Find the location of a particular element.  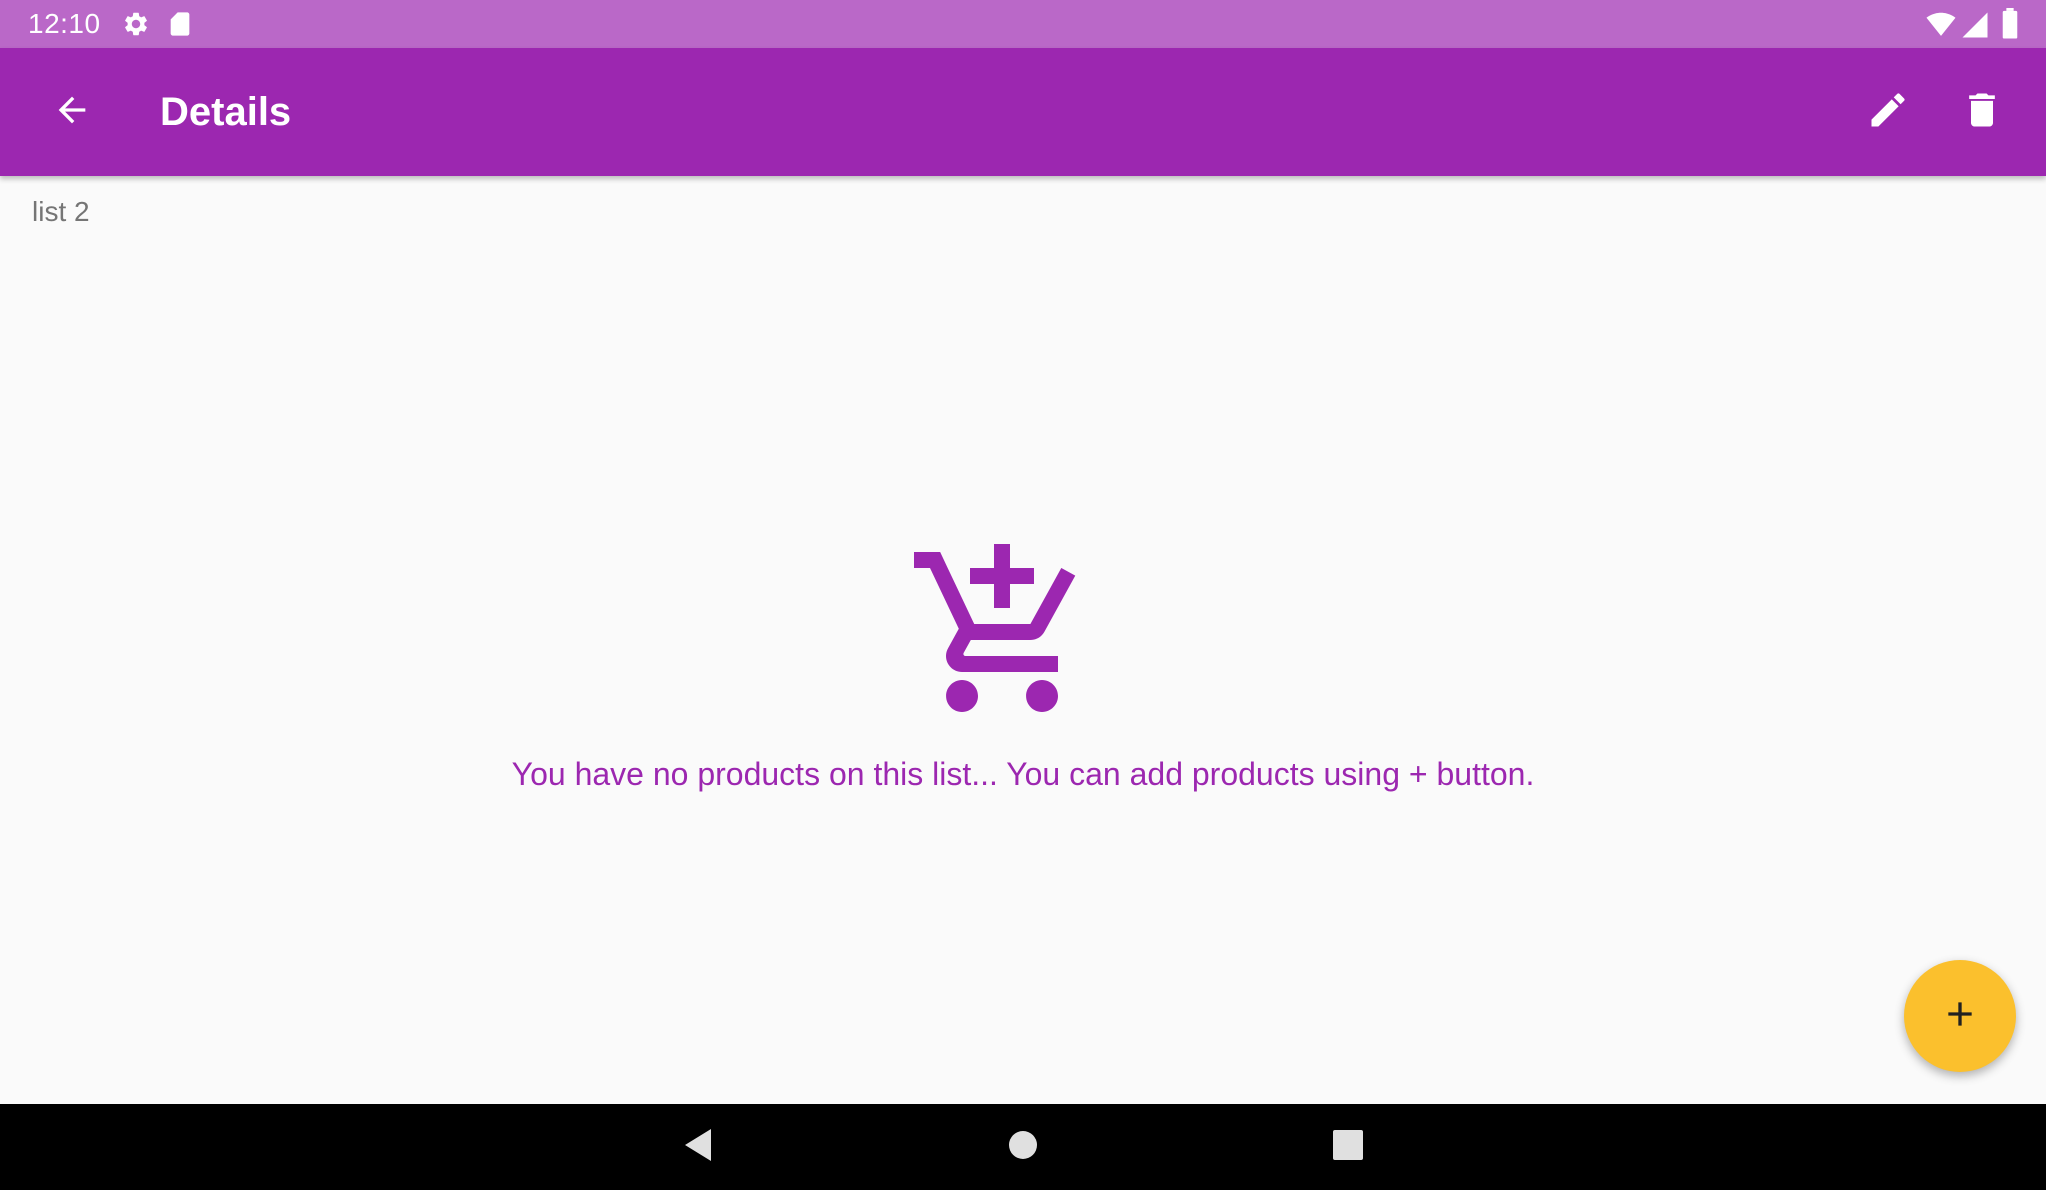

nav-recents-icon is located at coordinates (1348, 1147).